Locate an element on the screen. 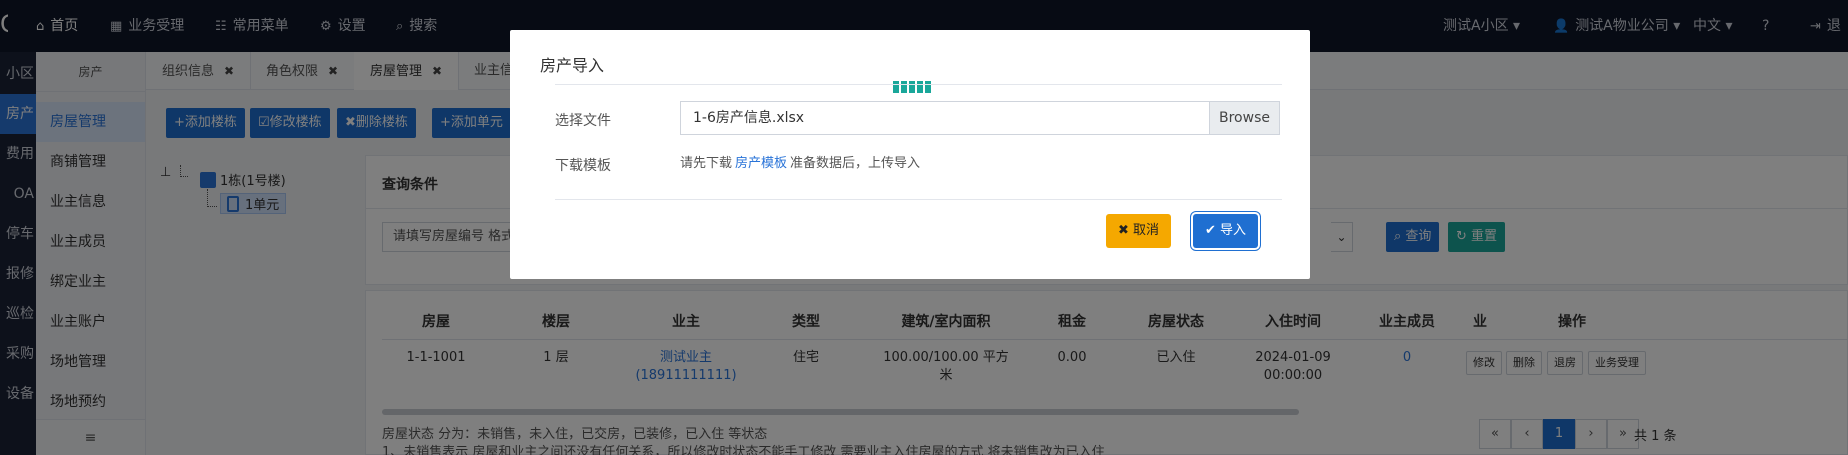  browse-button: Browse is located at coordinates (1244, 118).